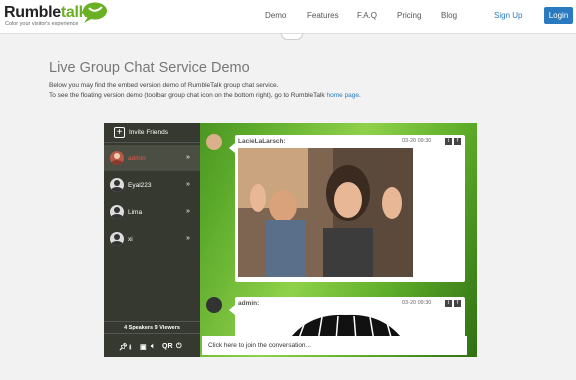 This screenshot has height=380, width=576. Describe the element at coordinates (137, 158) in the screenshot. I see `user-name: admin` at that location.